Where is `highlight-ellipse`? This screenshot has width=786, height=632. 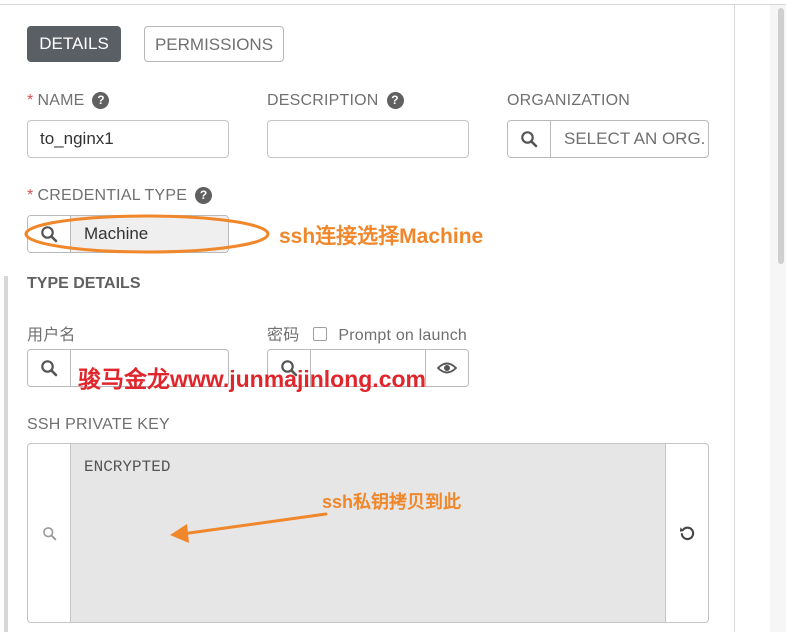 highlight-ellipse is located at coordinates (147, 234).